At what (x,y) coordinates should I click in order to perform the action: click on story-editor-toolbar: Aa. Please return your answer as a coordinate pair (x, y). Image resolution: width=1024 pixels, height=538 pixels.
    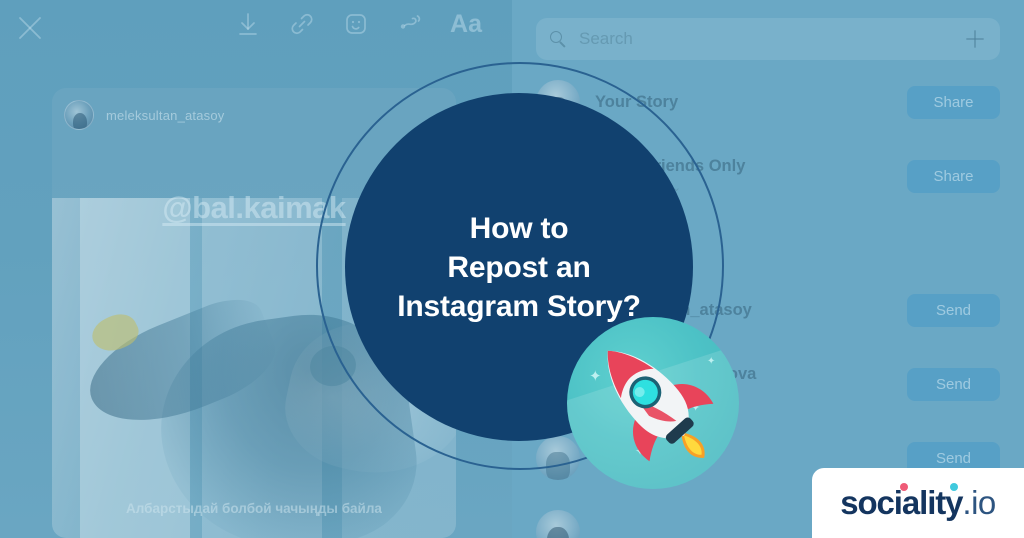
    Looking at the image, I should click on (256, 29).